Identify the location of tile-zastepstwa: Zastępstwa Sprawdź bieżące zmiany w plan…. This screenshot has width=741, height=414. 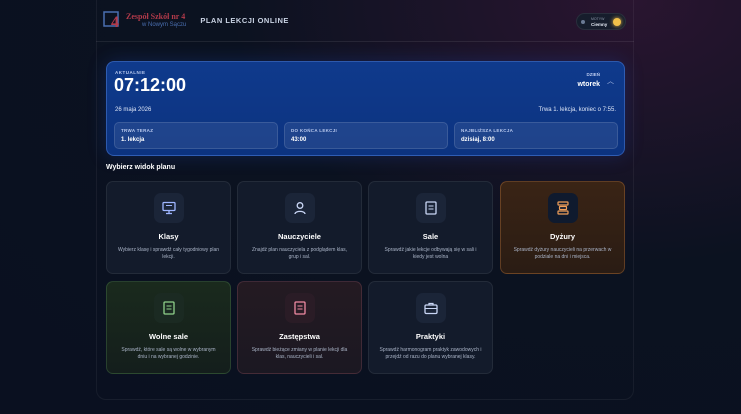
(299, 327).